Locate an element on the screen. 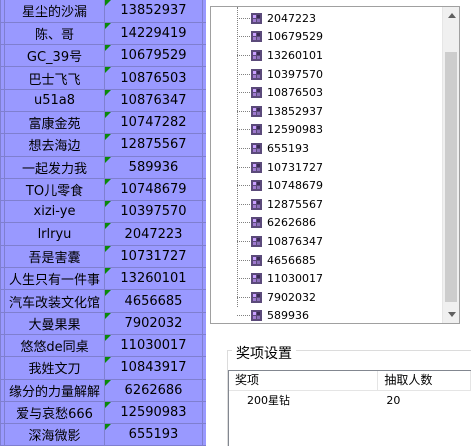 Image resolution: width=471 pixels, height=446 pixels. user-id-cell: 10679529 is located at coordinates (153, 56).